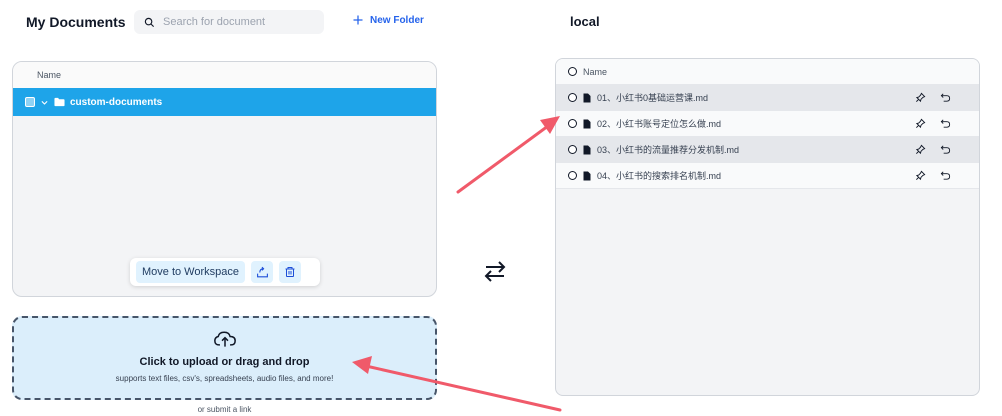 The height and width of the screenshot is (416, 1002). I want to click on workspace-column-label: Name, so click(595, 71).